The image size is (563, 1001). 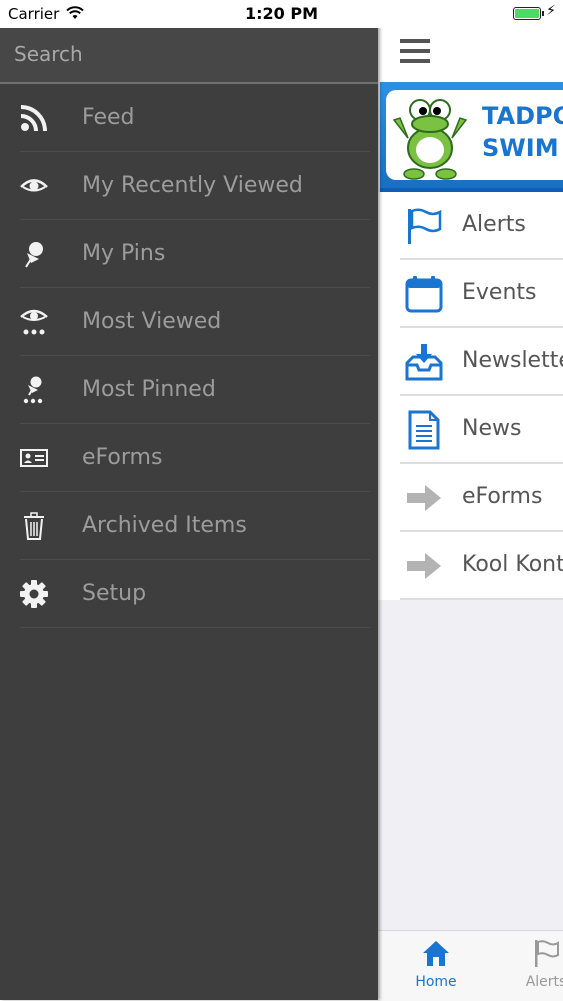 I want to click on drawer-item-my-pins: My Pins, so click(x=189, y=254).